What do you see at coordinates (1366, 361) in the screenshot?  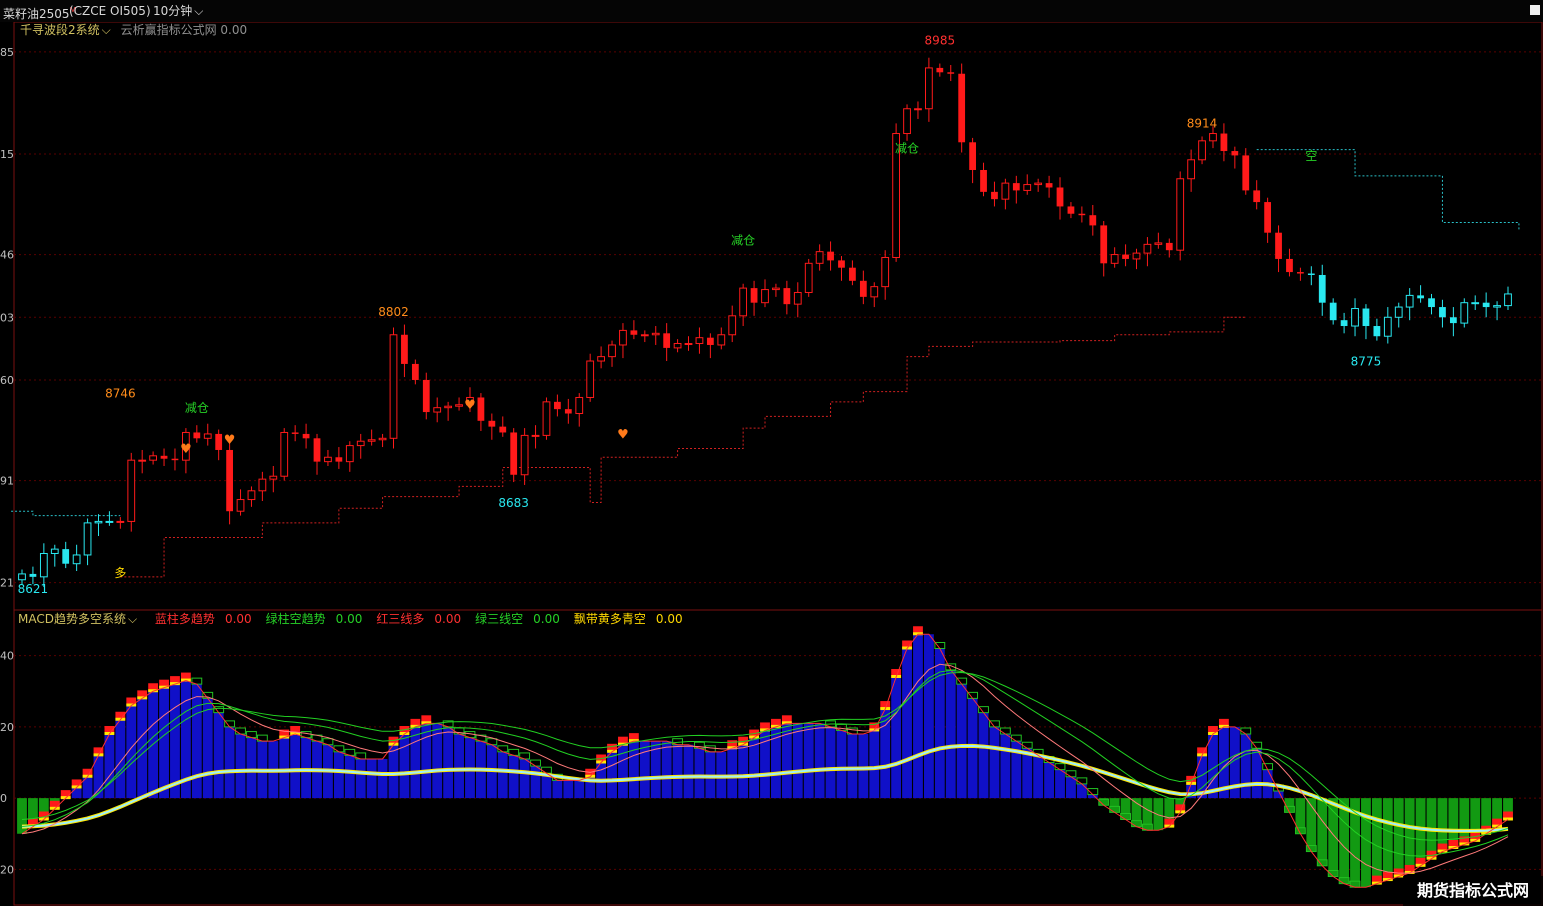 I see `price-annotation: 8775` at bounding box center [1366, 361].